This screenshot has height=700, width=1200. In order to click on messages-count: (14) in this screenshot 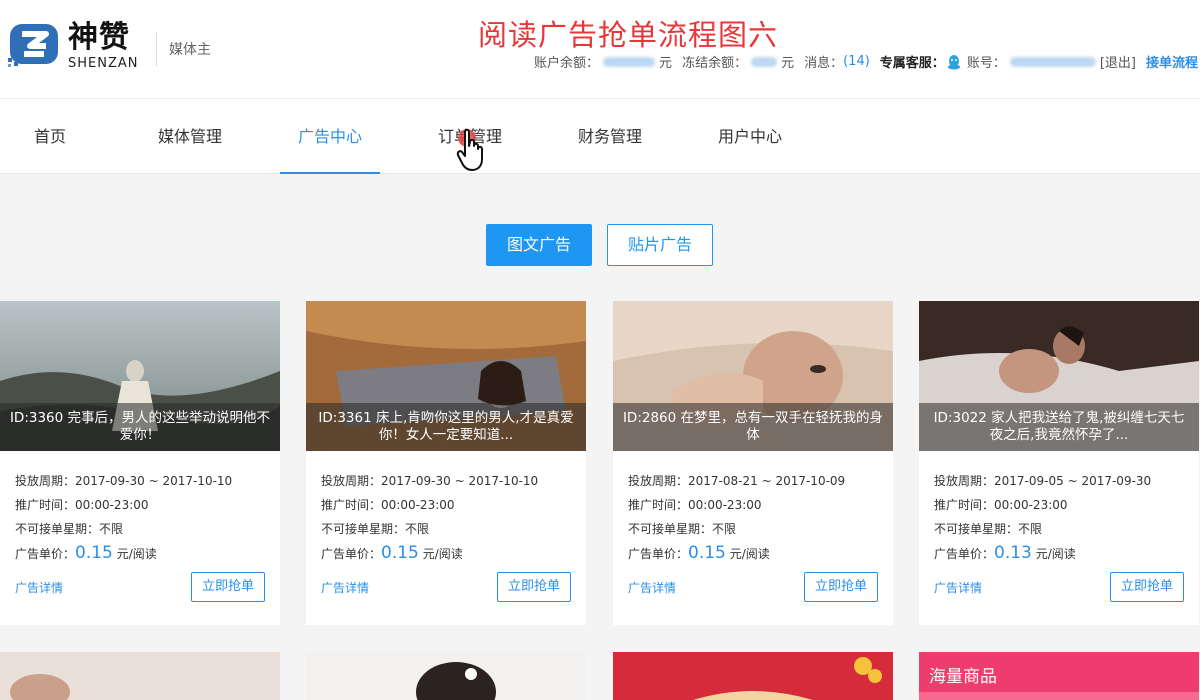, I will do `click(856, 61)`.